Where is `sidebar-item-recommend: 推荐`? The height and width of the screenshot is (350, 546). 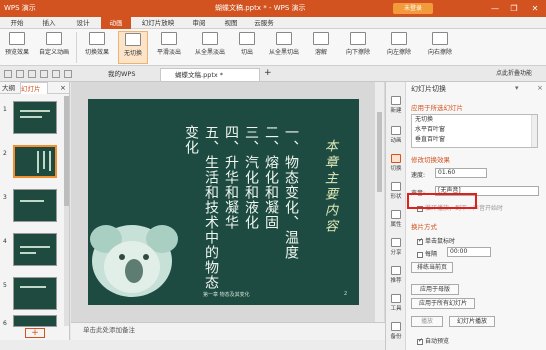 sidebar-item-recommend: 推荐 is located at coordinates (396, 275).